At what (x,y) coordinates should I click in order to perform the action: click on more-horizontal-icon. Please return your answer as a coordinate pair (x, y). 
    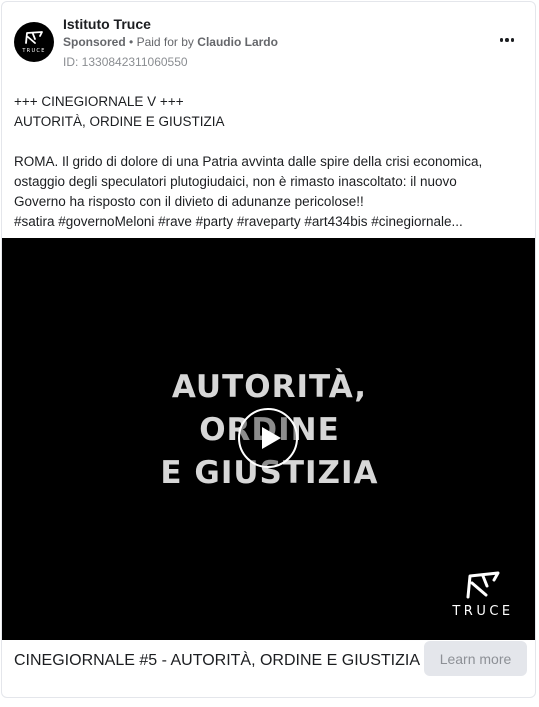
    Looking at the image, I should click on (507, 40).